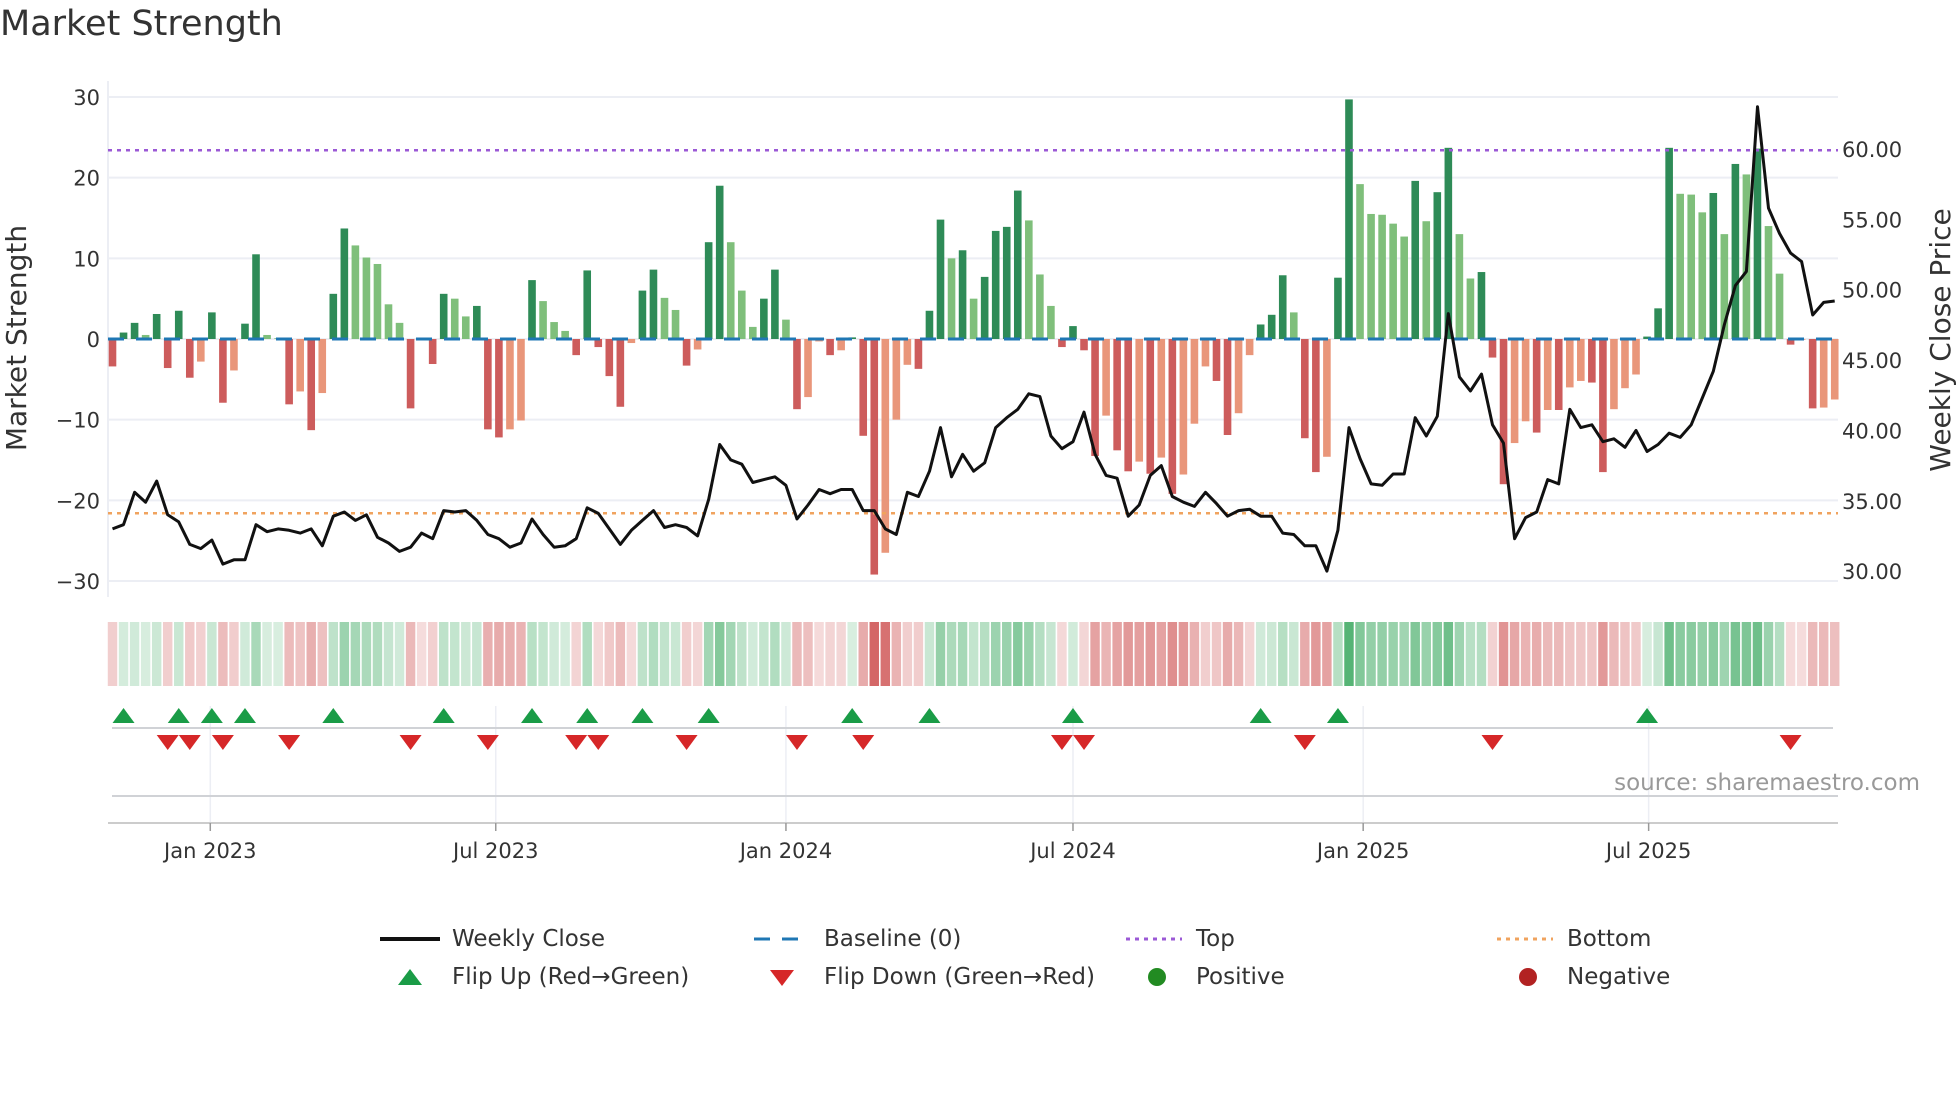  Describe the element at coordinates (1872, 502) in the screenshot. I see `y2-tick-label: 35.00` at that location.